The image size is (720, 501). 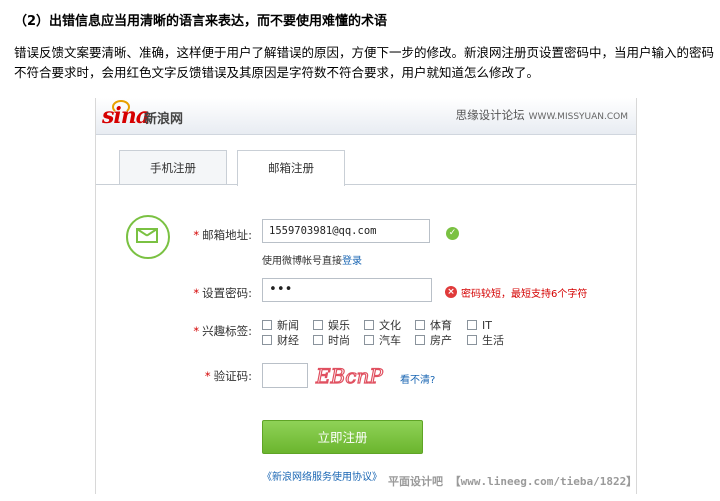 I want to click on interest-option: 房产, so click(x=433, y=341).